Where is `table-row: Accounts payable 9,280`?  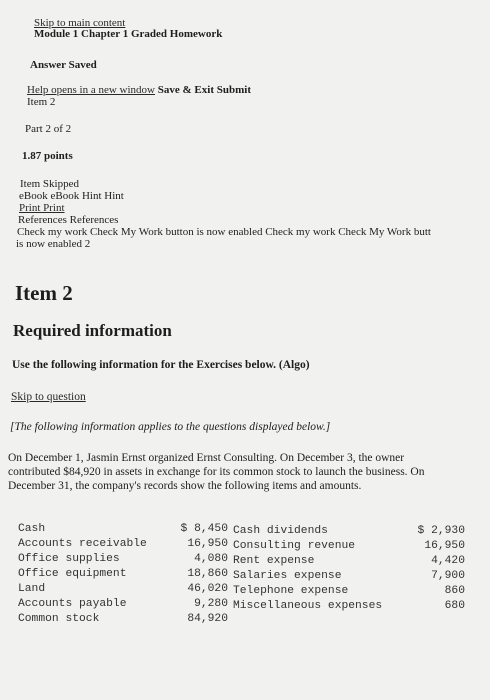 table-row: Accounts payable 9,280 is located at coordinates (123, 604).